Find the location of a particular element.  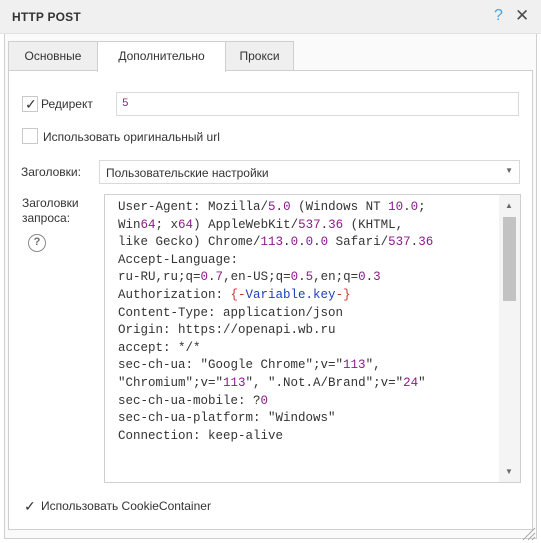

resize-grip-icon is located at coordinates (528, 533).